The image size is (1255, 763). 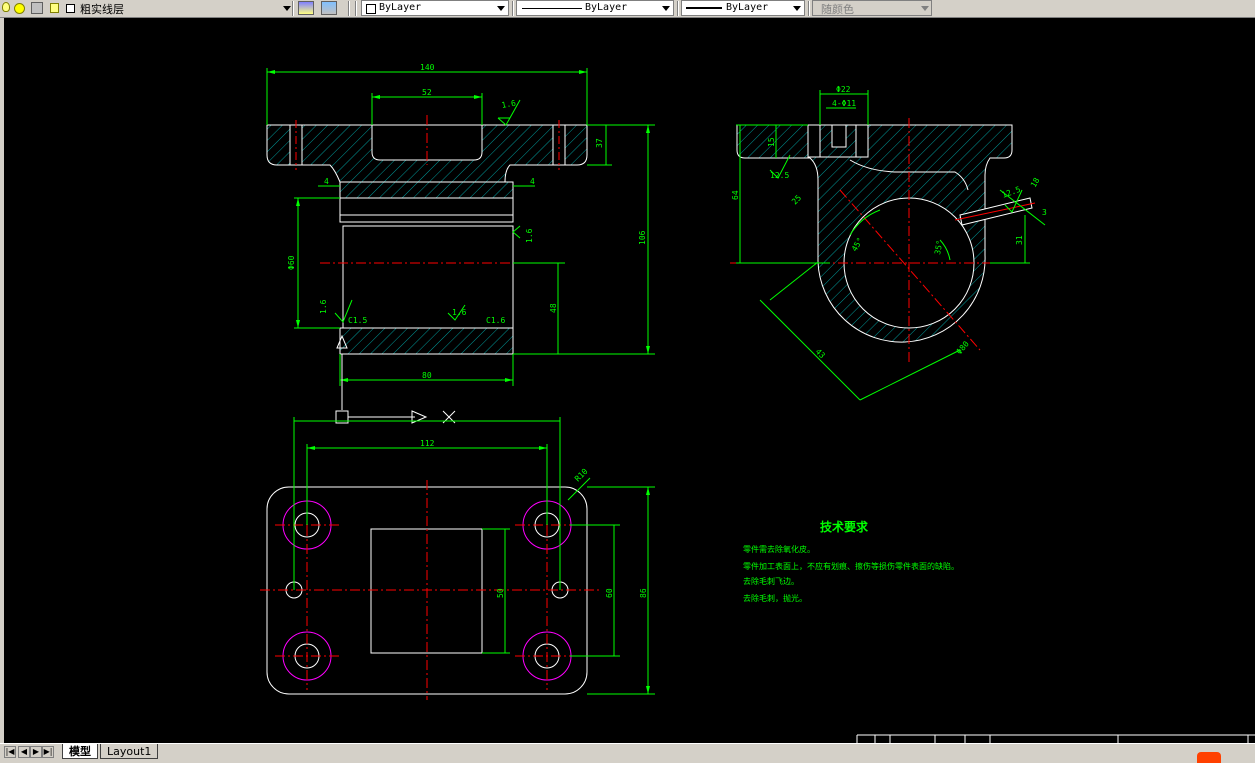 I want to click on layout-tab-bar: |◀ ◀ ▶ ▶| 模型 Layout1, so click(x=627, y=753).